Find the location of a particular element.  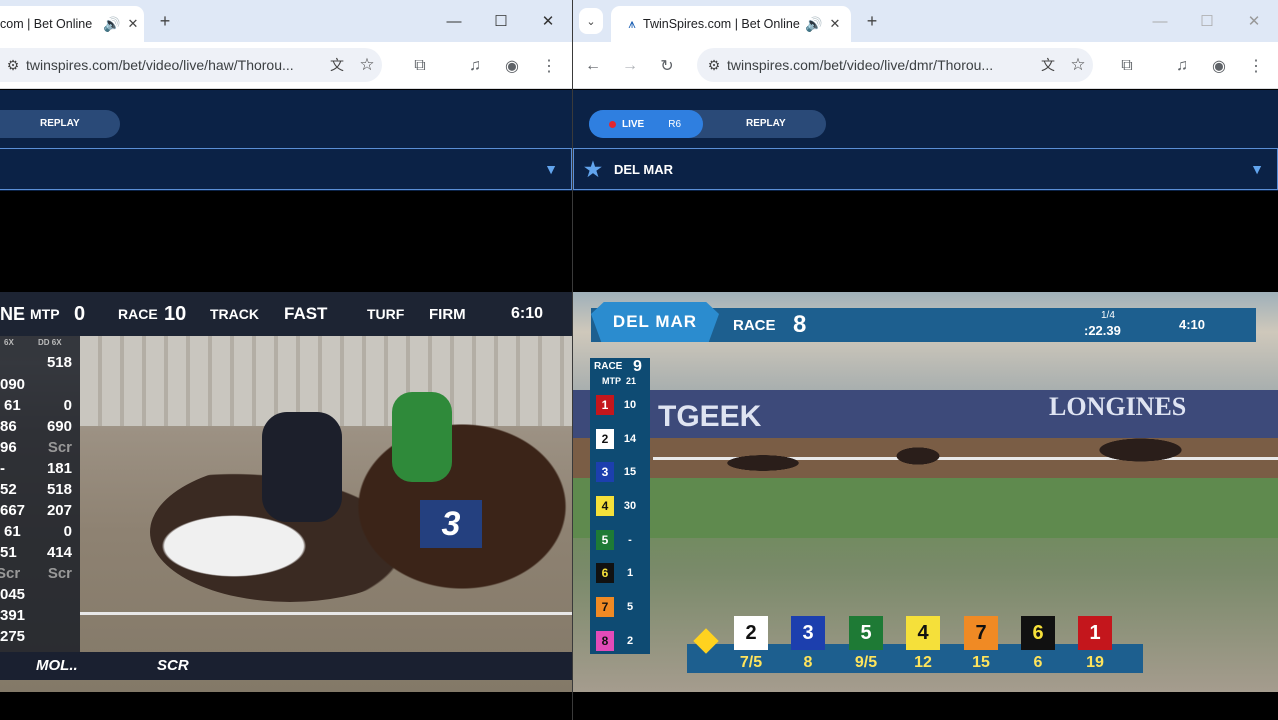

track-label: TRACK is located at coordinates (234, 314).